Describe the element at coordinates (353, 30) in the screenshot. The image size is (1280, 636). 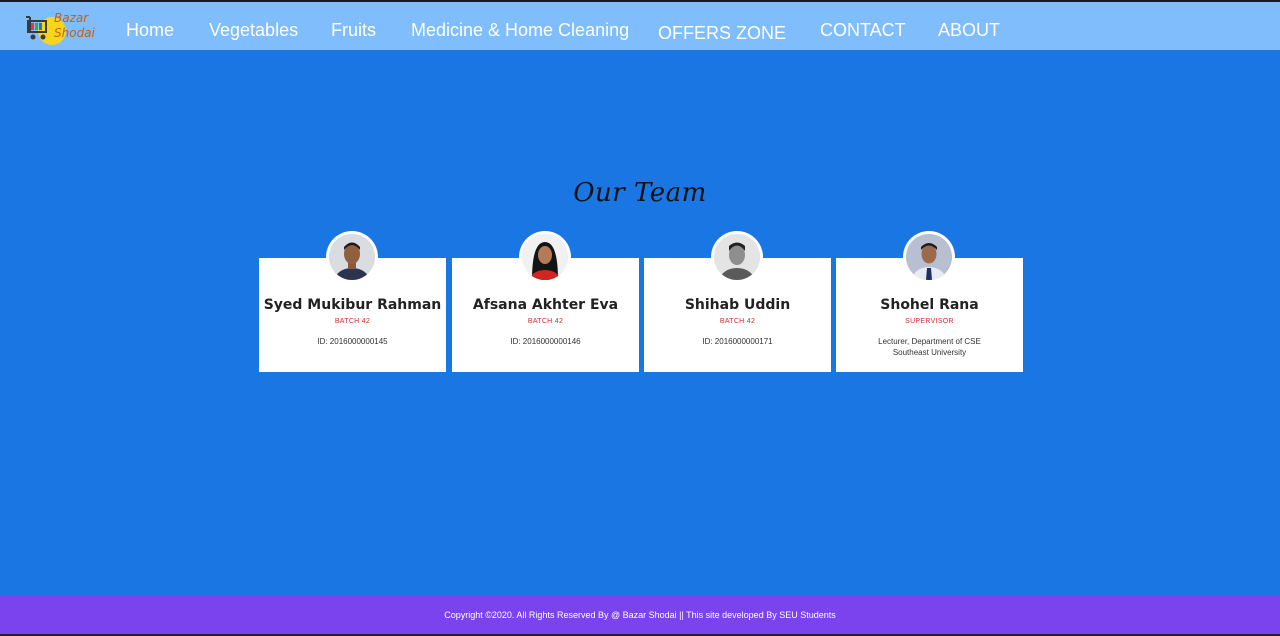
I see `nav-fruits: Fruits` at that location.